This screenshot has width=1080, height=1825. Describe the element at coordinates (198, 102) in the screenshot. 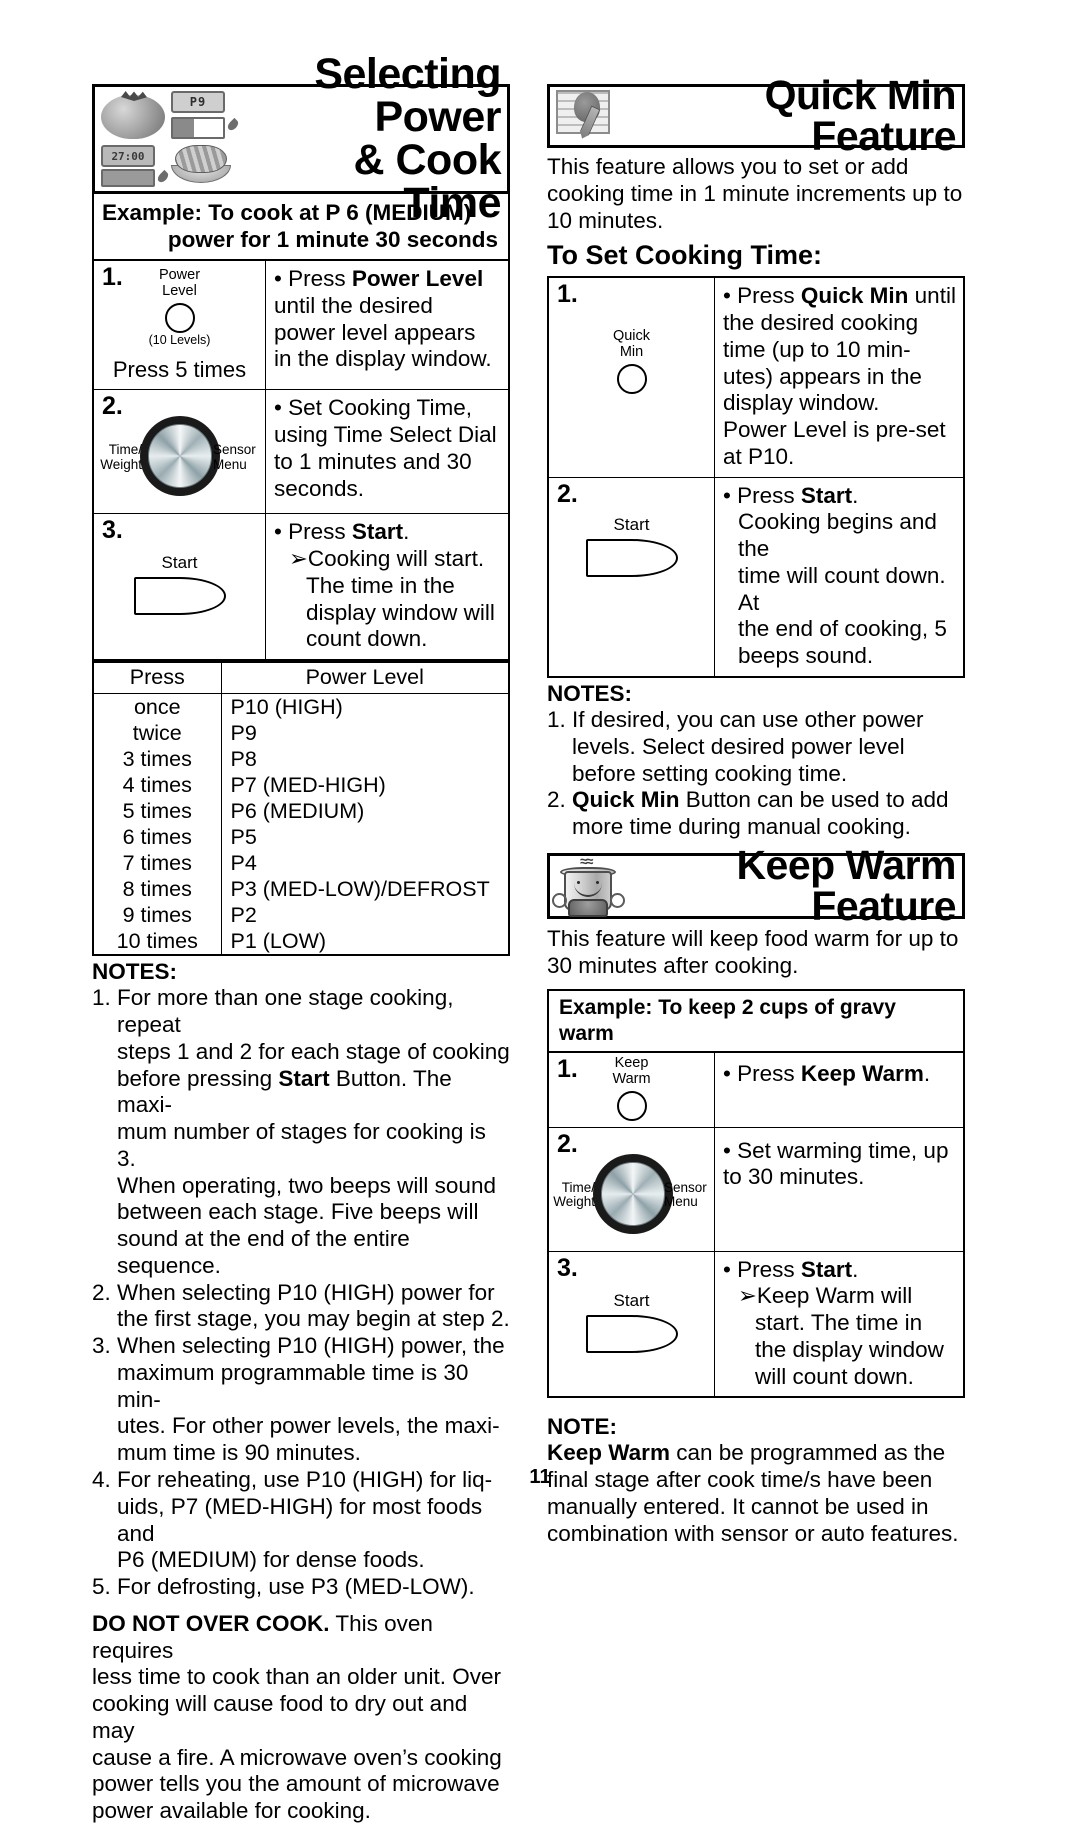

I see `power-display-icon: P9` at that location.